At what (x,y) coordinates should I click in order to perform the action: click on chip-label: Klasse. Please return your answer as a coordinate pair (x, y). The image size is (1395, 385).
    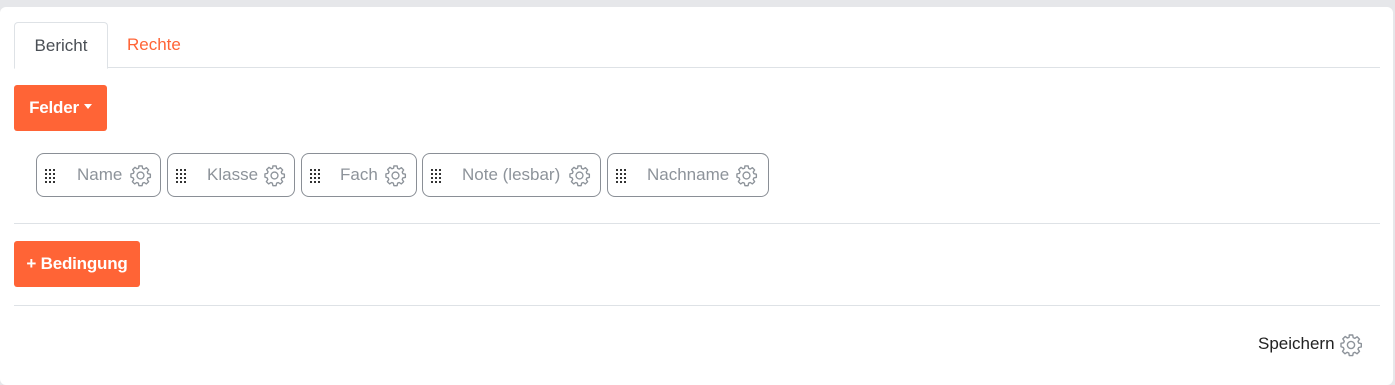
    Looking at the image, I should click on (233, 174).